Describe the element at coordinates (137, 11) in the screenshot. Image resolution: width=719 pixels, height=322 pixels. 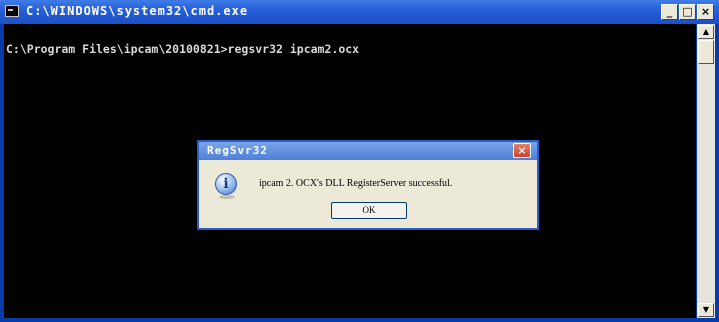
I see `window-title: C:\WINDOWS\system32\cmd.exe` at that location.